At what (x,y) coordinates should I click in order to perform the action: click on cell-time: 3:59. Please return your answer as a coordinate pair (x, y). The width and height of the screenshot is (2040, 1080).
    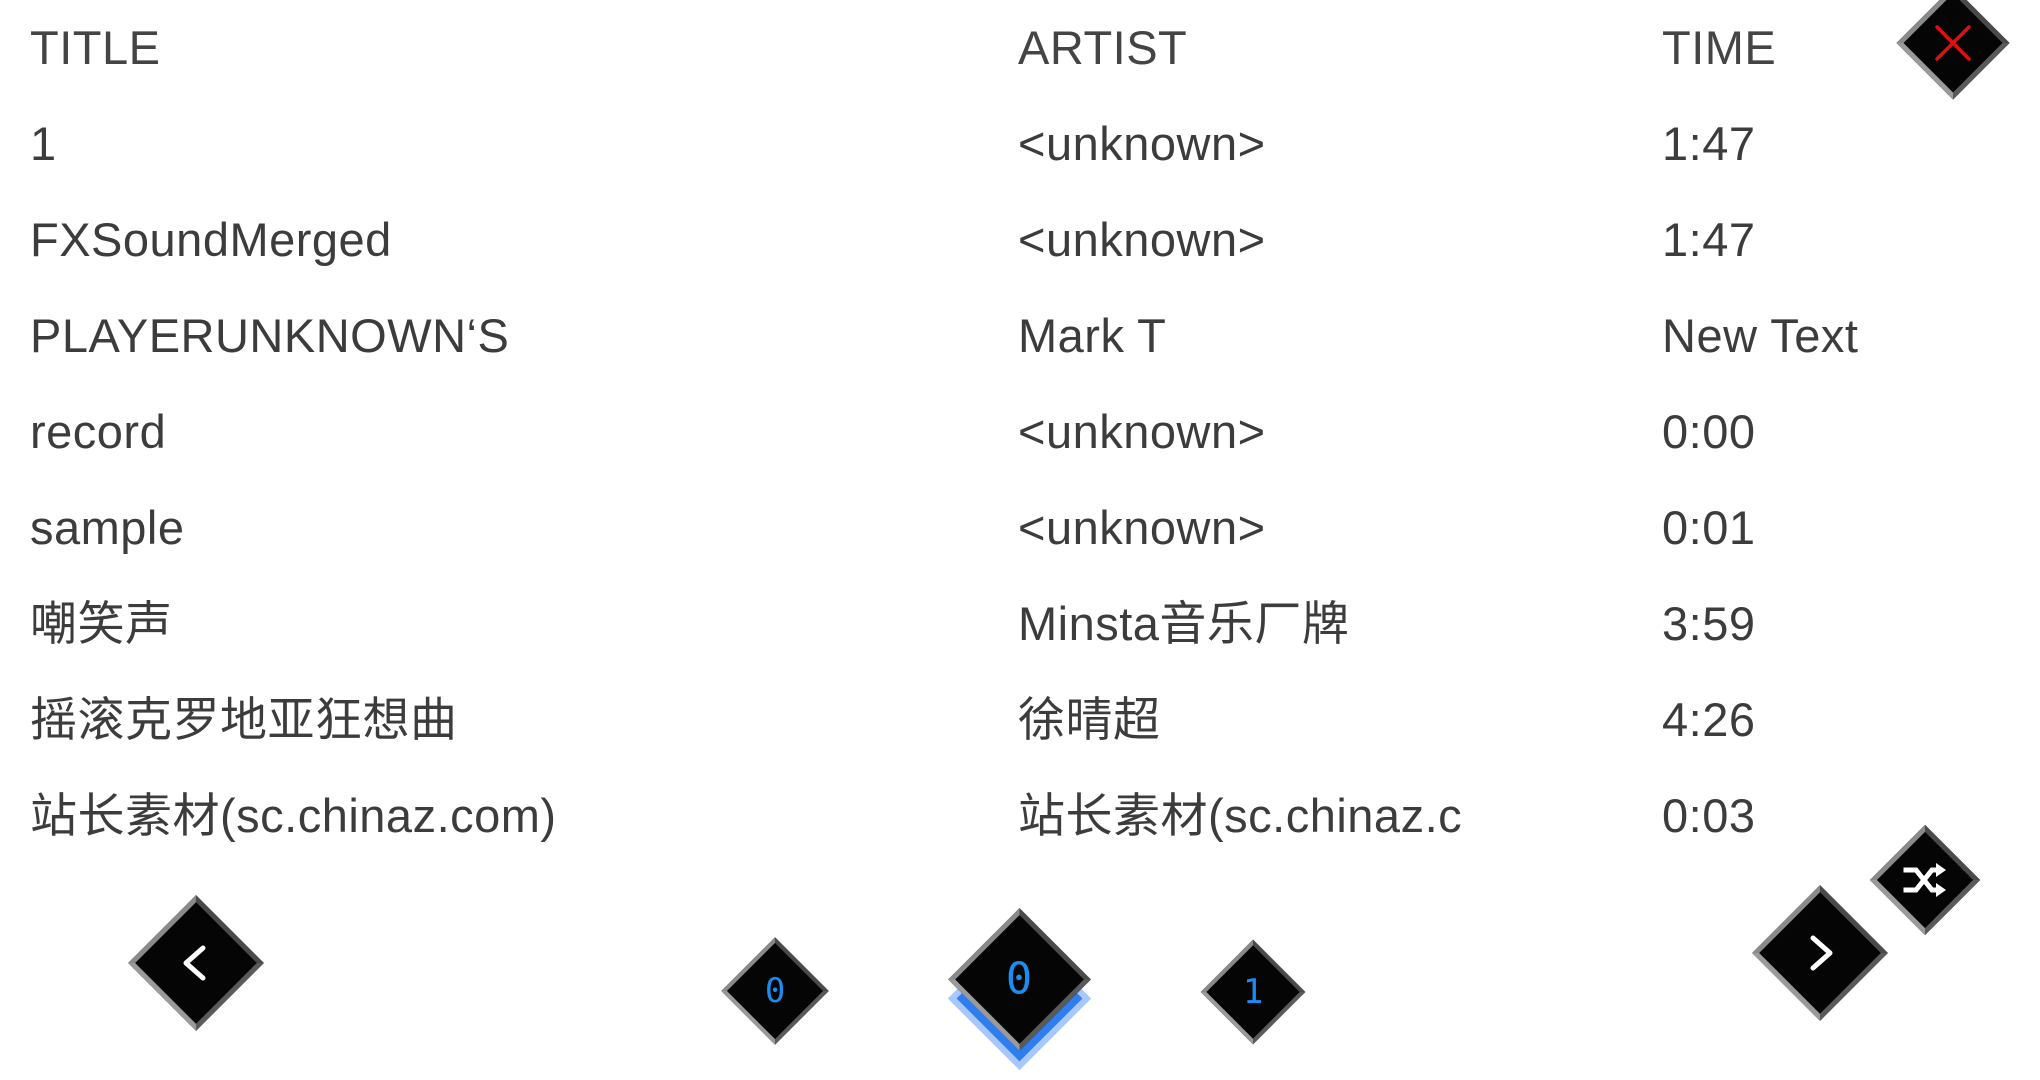
    Looking at the image, I should click on (1709, 623).